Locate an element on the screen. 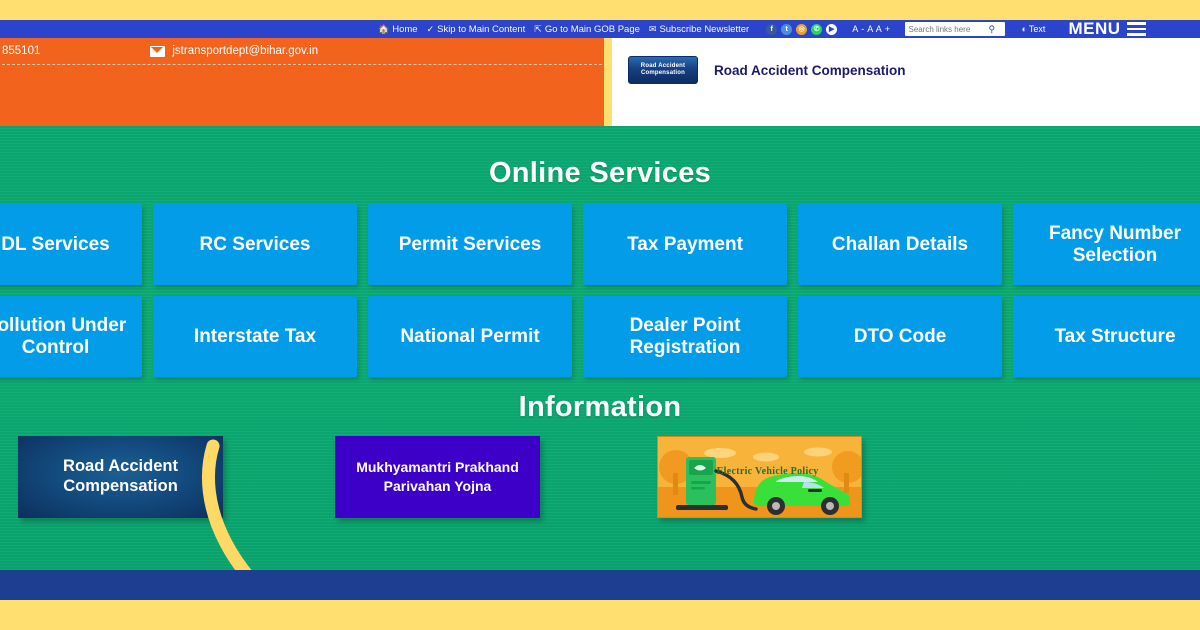 This screenshot has height=630, width=1200. text-contrast-toggle: ◐ Text is located at coordinates (1033, 29).